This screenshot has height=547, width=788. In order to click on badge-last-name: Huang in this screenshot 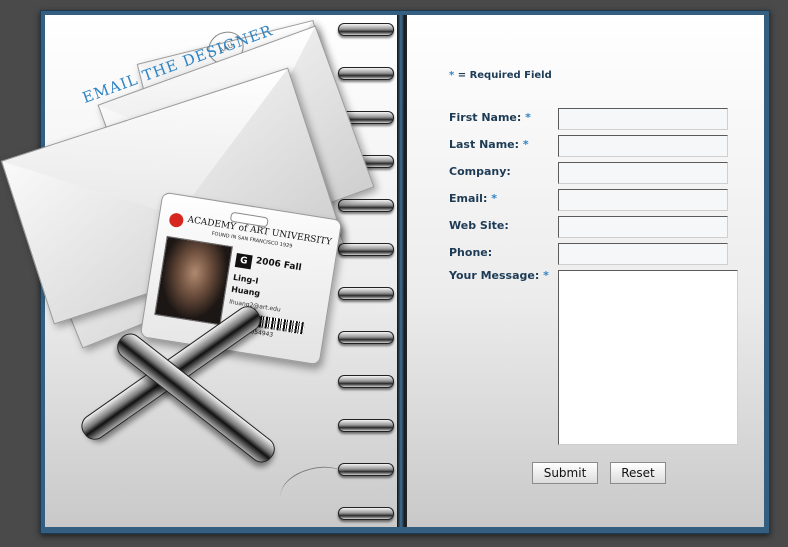, I will do `click(245, 291)`.